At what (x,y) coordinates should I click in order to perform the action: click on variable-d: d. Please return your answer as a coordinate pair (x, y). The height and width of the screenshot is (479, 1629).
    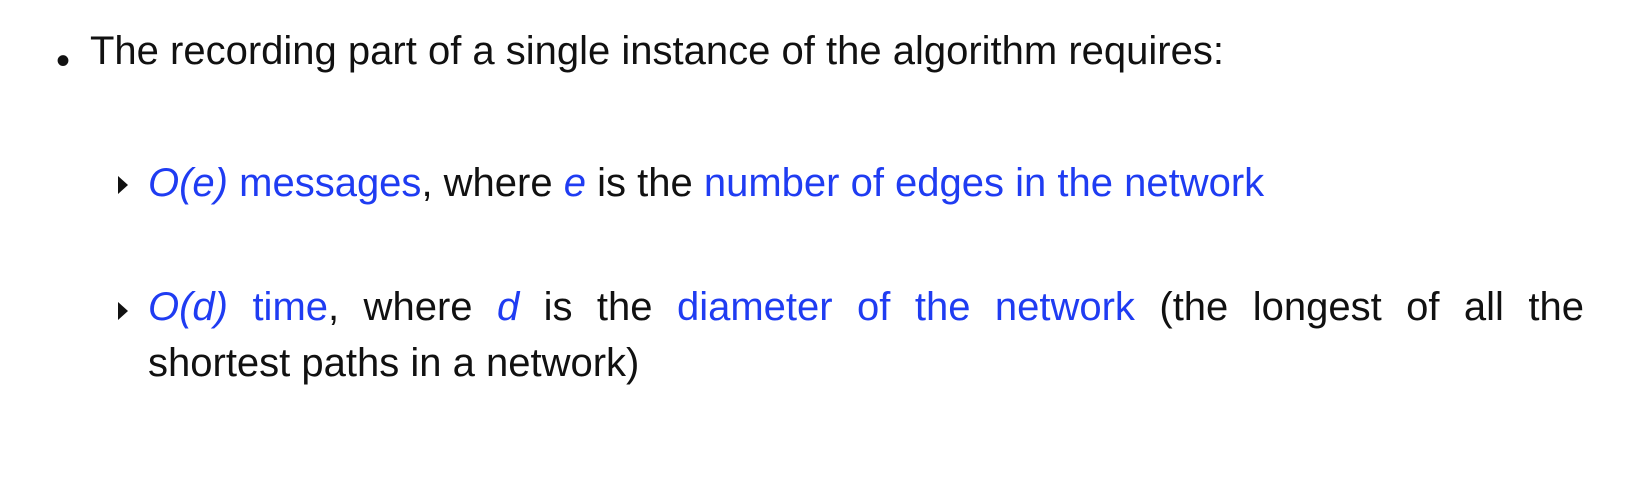
    Looking at the image, I should click on (508, 307).